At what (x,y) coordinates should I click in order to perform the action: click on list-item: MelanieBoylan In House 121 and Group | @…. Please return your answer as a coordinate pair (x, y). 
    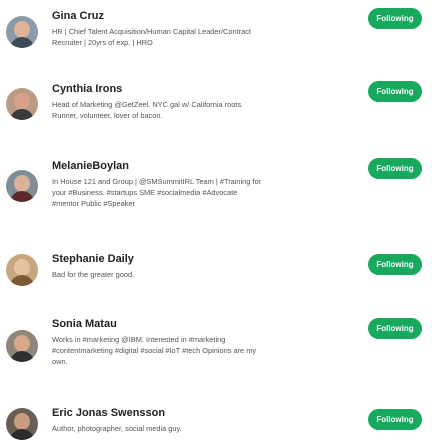
    Looking at the image, I should click on (202, 184).